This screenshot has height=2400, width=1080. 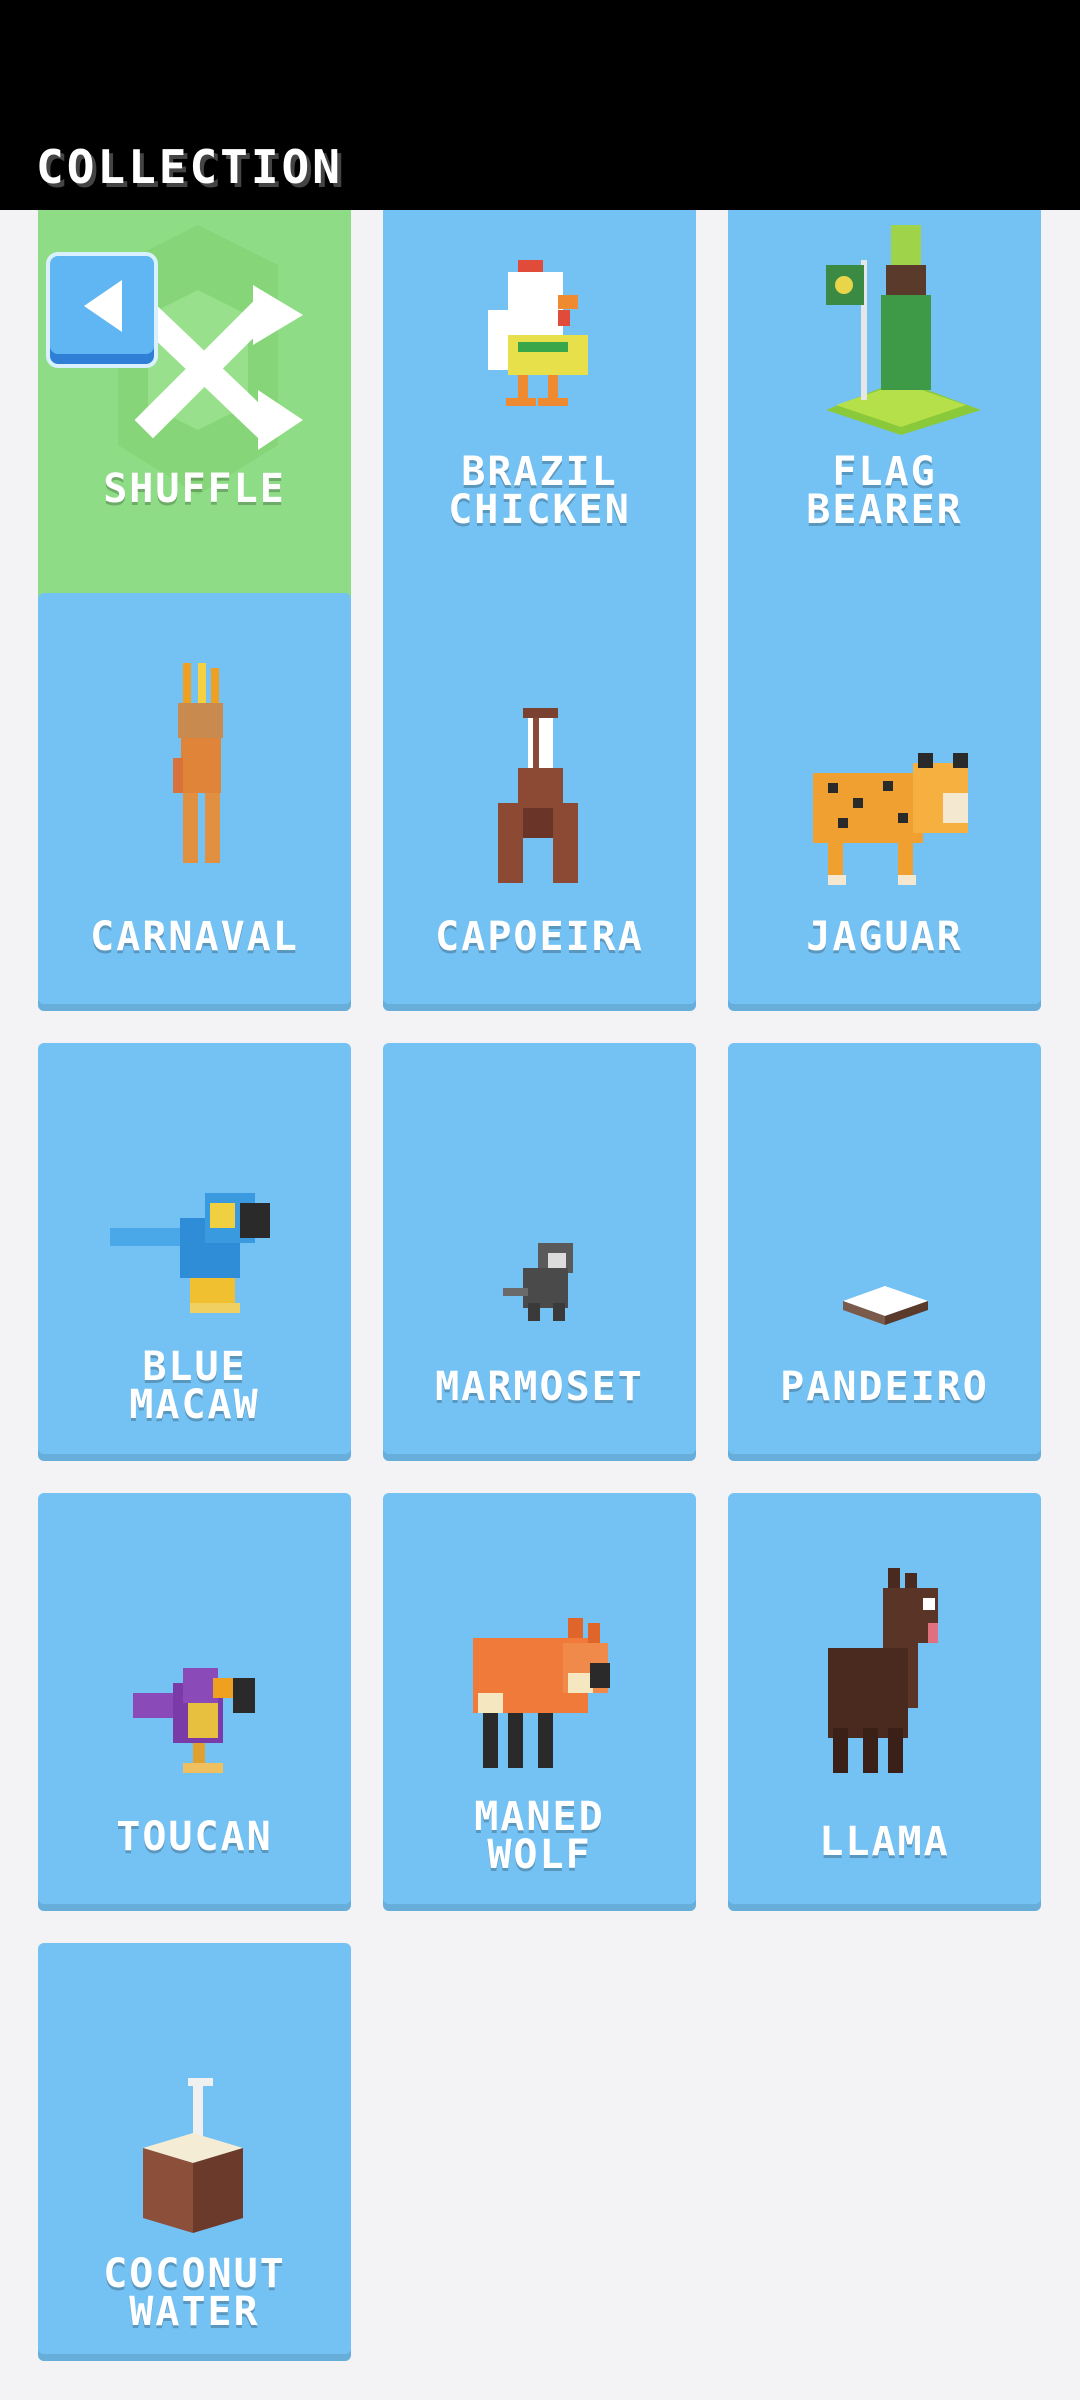 I want to click on item-label: BRAZIL CHICKEN, so click(x=539, y=491).